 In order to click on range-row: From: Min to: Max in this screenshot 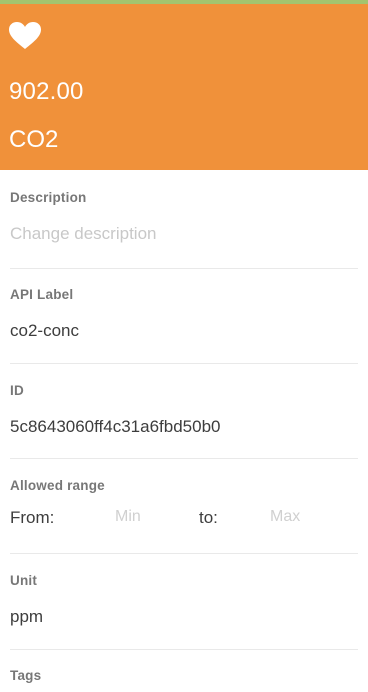, I will do `click(184, 520)`.